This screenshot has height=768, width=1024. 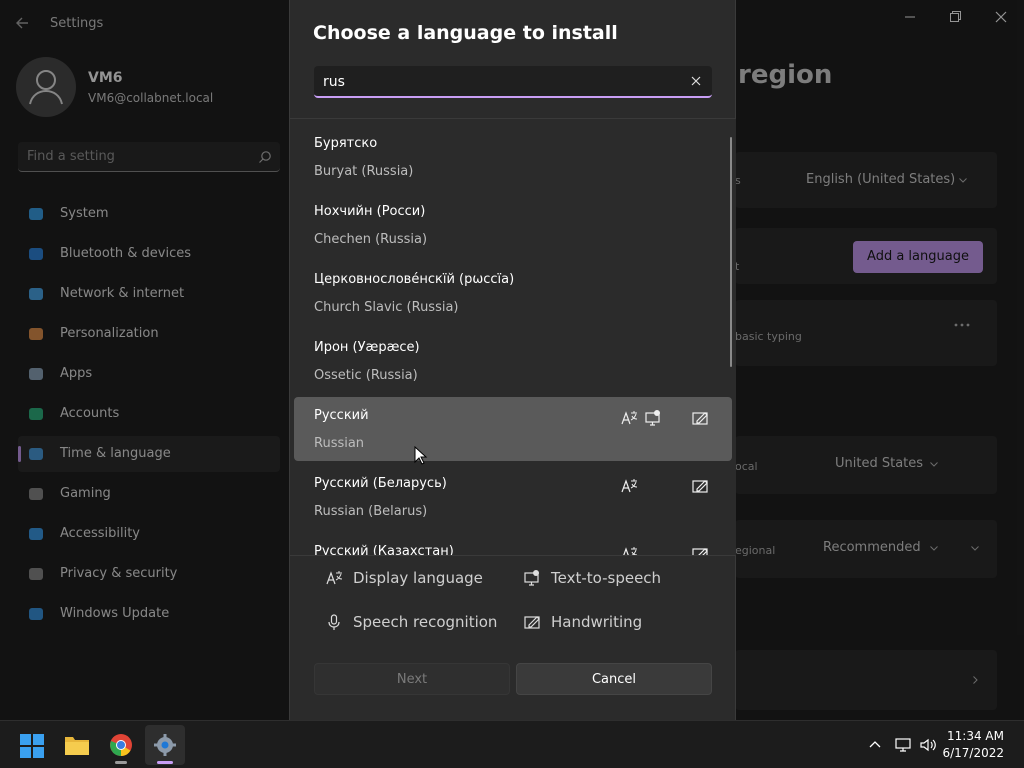 What do you see at coordinates (513, 555) in the screenshot?
I see `divider` at bounding box center [513, 555].